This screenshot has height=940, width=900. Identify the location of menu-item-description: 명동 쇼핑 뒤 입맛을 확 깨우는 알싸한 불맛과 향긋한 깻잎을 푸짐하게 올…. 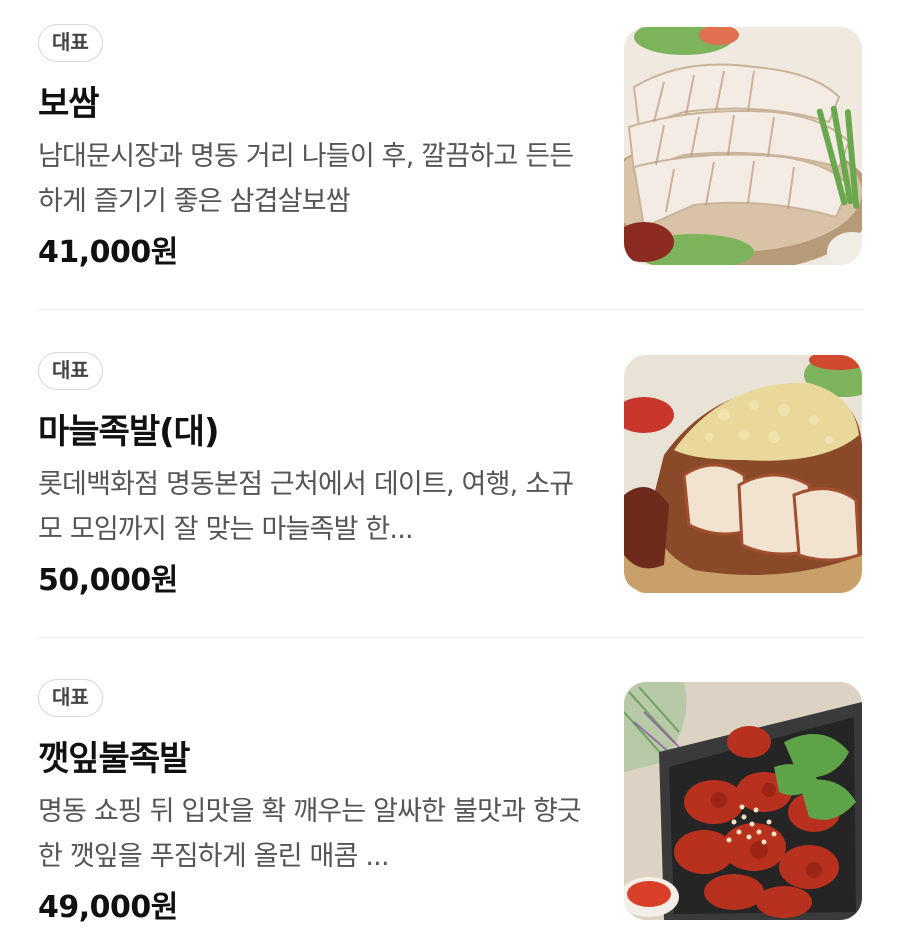
(310, 834).